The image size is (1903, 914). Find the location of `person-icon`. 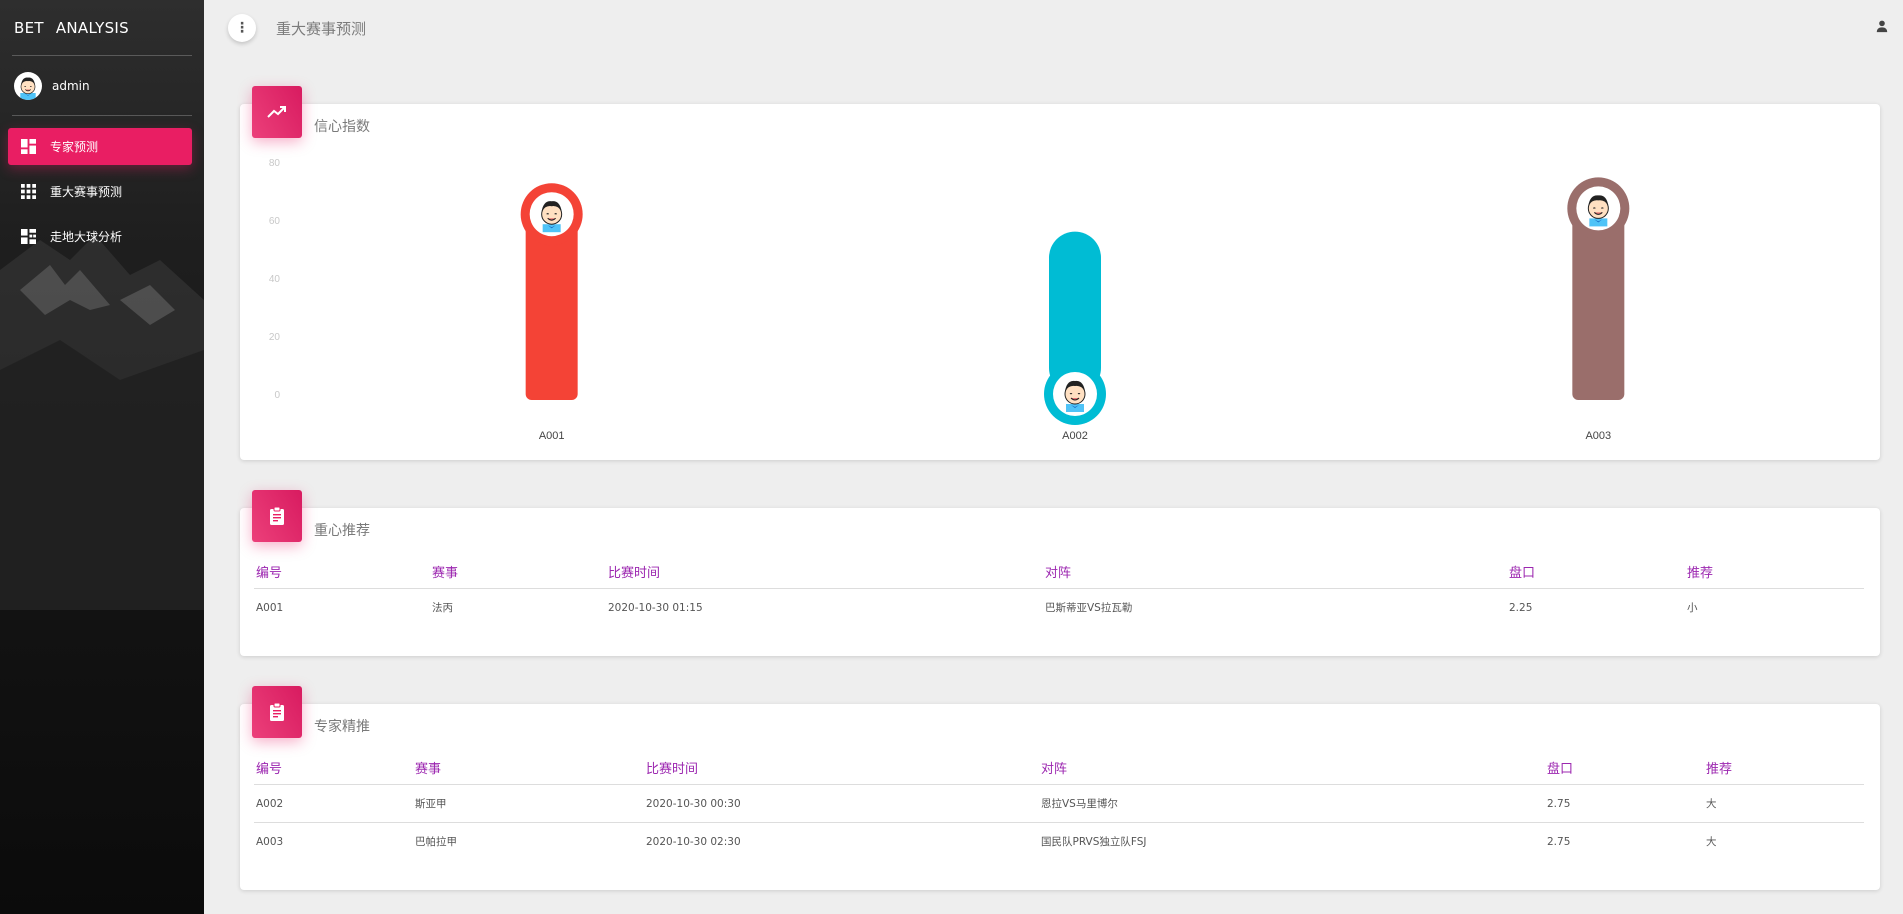

person-icon is located at coordinates (1882, 26).